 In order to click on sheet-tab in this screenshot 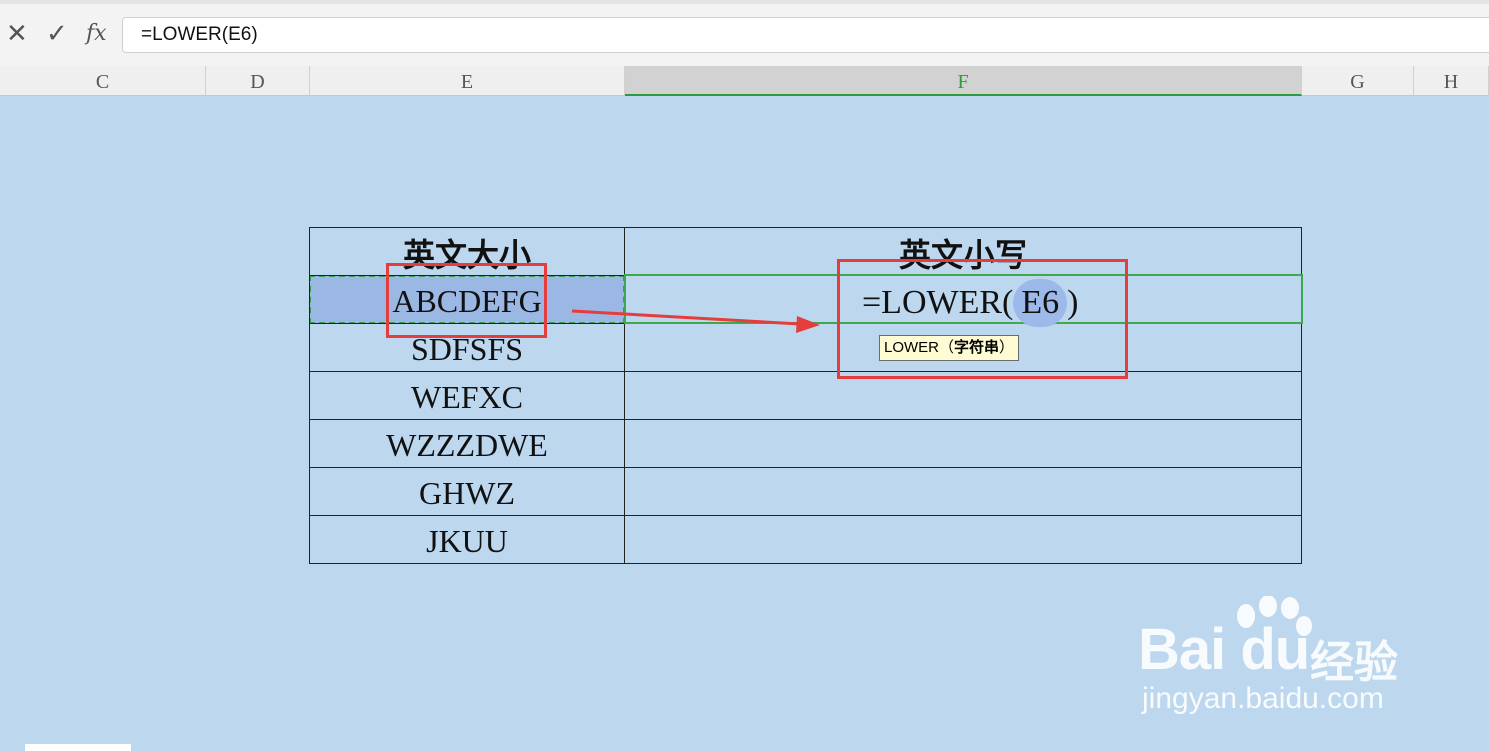, I will do `click(78, 747)`.